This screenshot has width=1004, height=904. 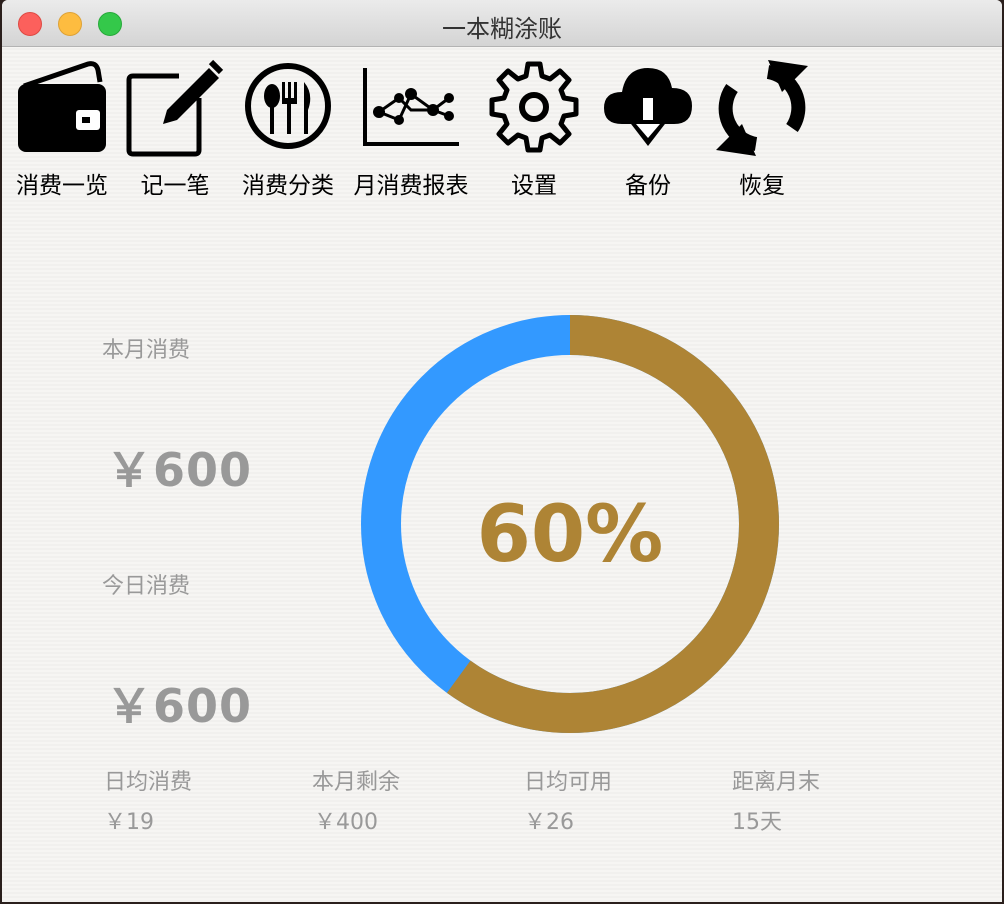 I want to click on today-spending-value: ￥600, so click(x=179, y=706).